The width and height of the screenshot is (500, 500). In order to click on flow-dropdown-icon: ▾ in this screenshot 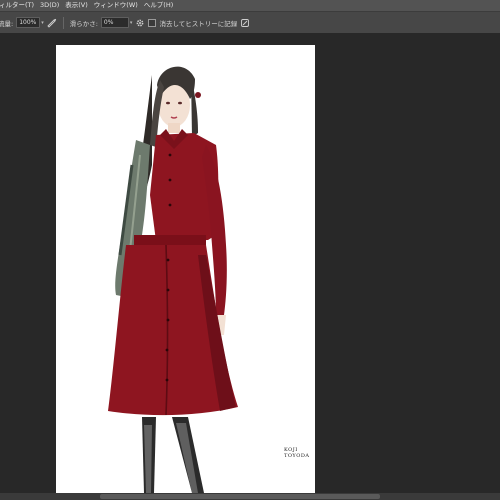, I will do `click(42, 23)`.